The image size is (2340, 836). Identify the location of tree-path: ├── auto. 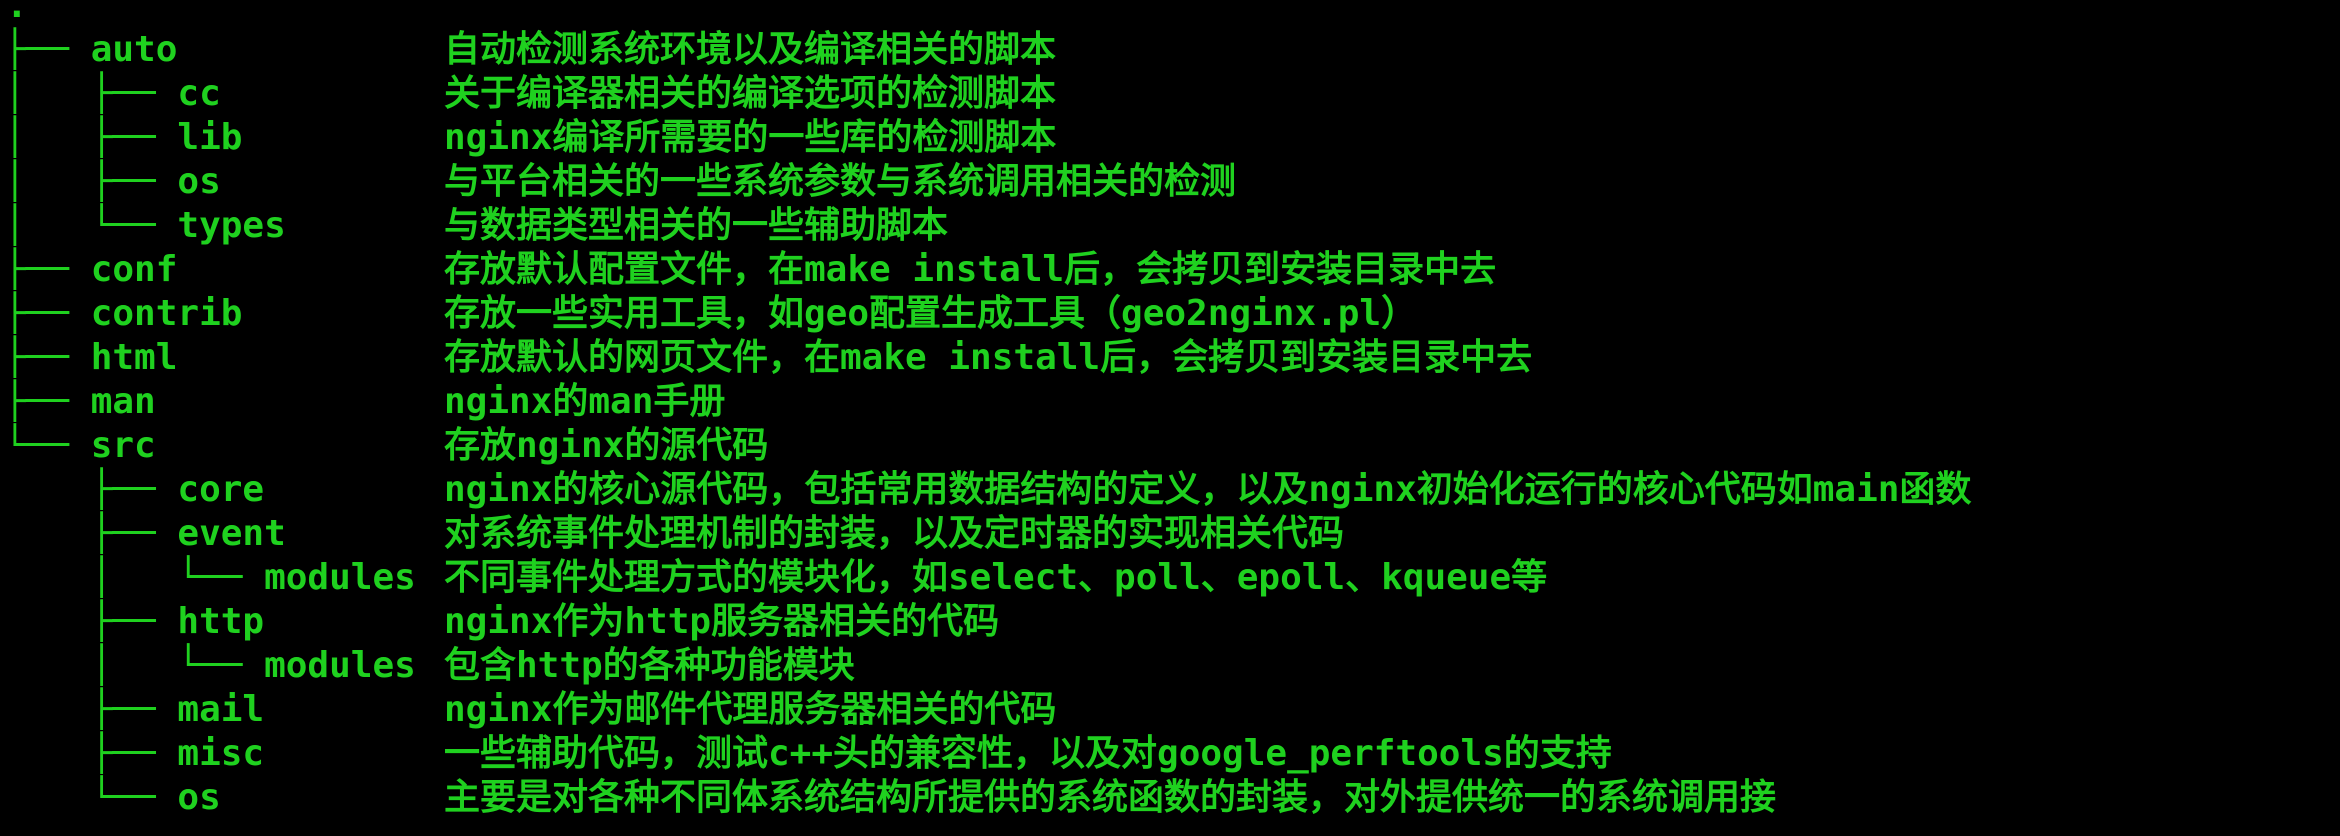
(91, 49).